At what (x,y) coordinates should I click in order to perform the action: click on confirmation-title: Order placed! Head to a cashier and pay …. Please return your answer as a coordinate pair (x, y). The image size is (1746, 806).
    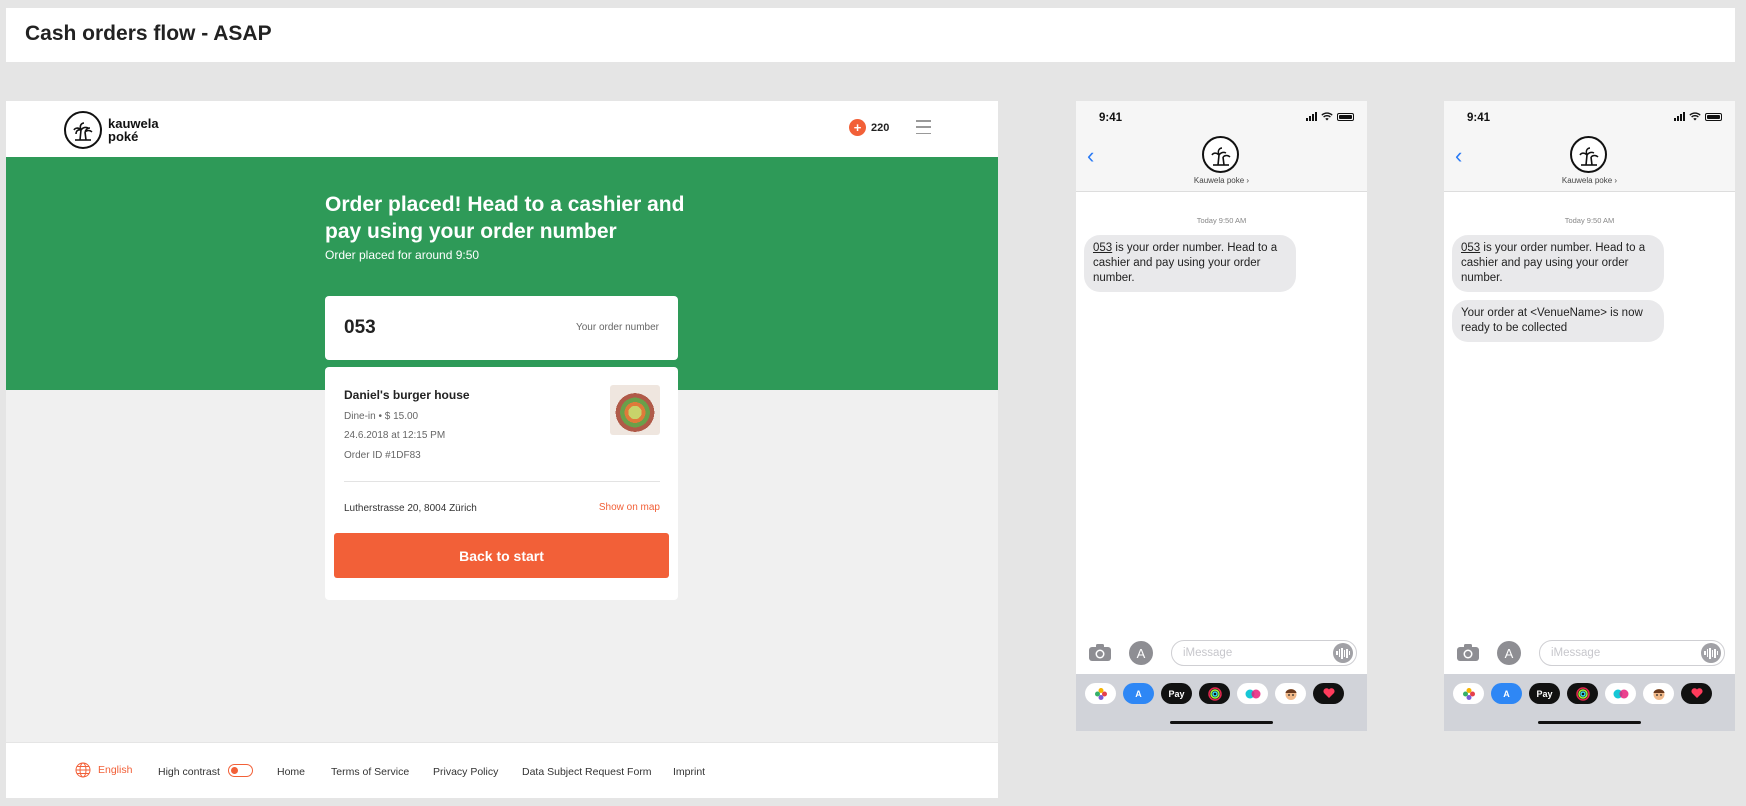
    Looking at the image, I should click on (505, 218).